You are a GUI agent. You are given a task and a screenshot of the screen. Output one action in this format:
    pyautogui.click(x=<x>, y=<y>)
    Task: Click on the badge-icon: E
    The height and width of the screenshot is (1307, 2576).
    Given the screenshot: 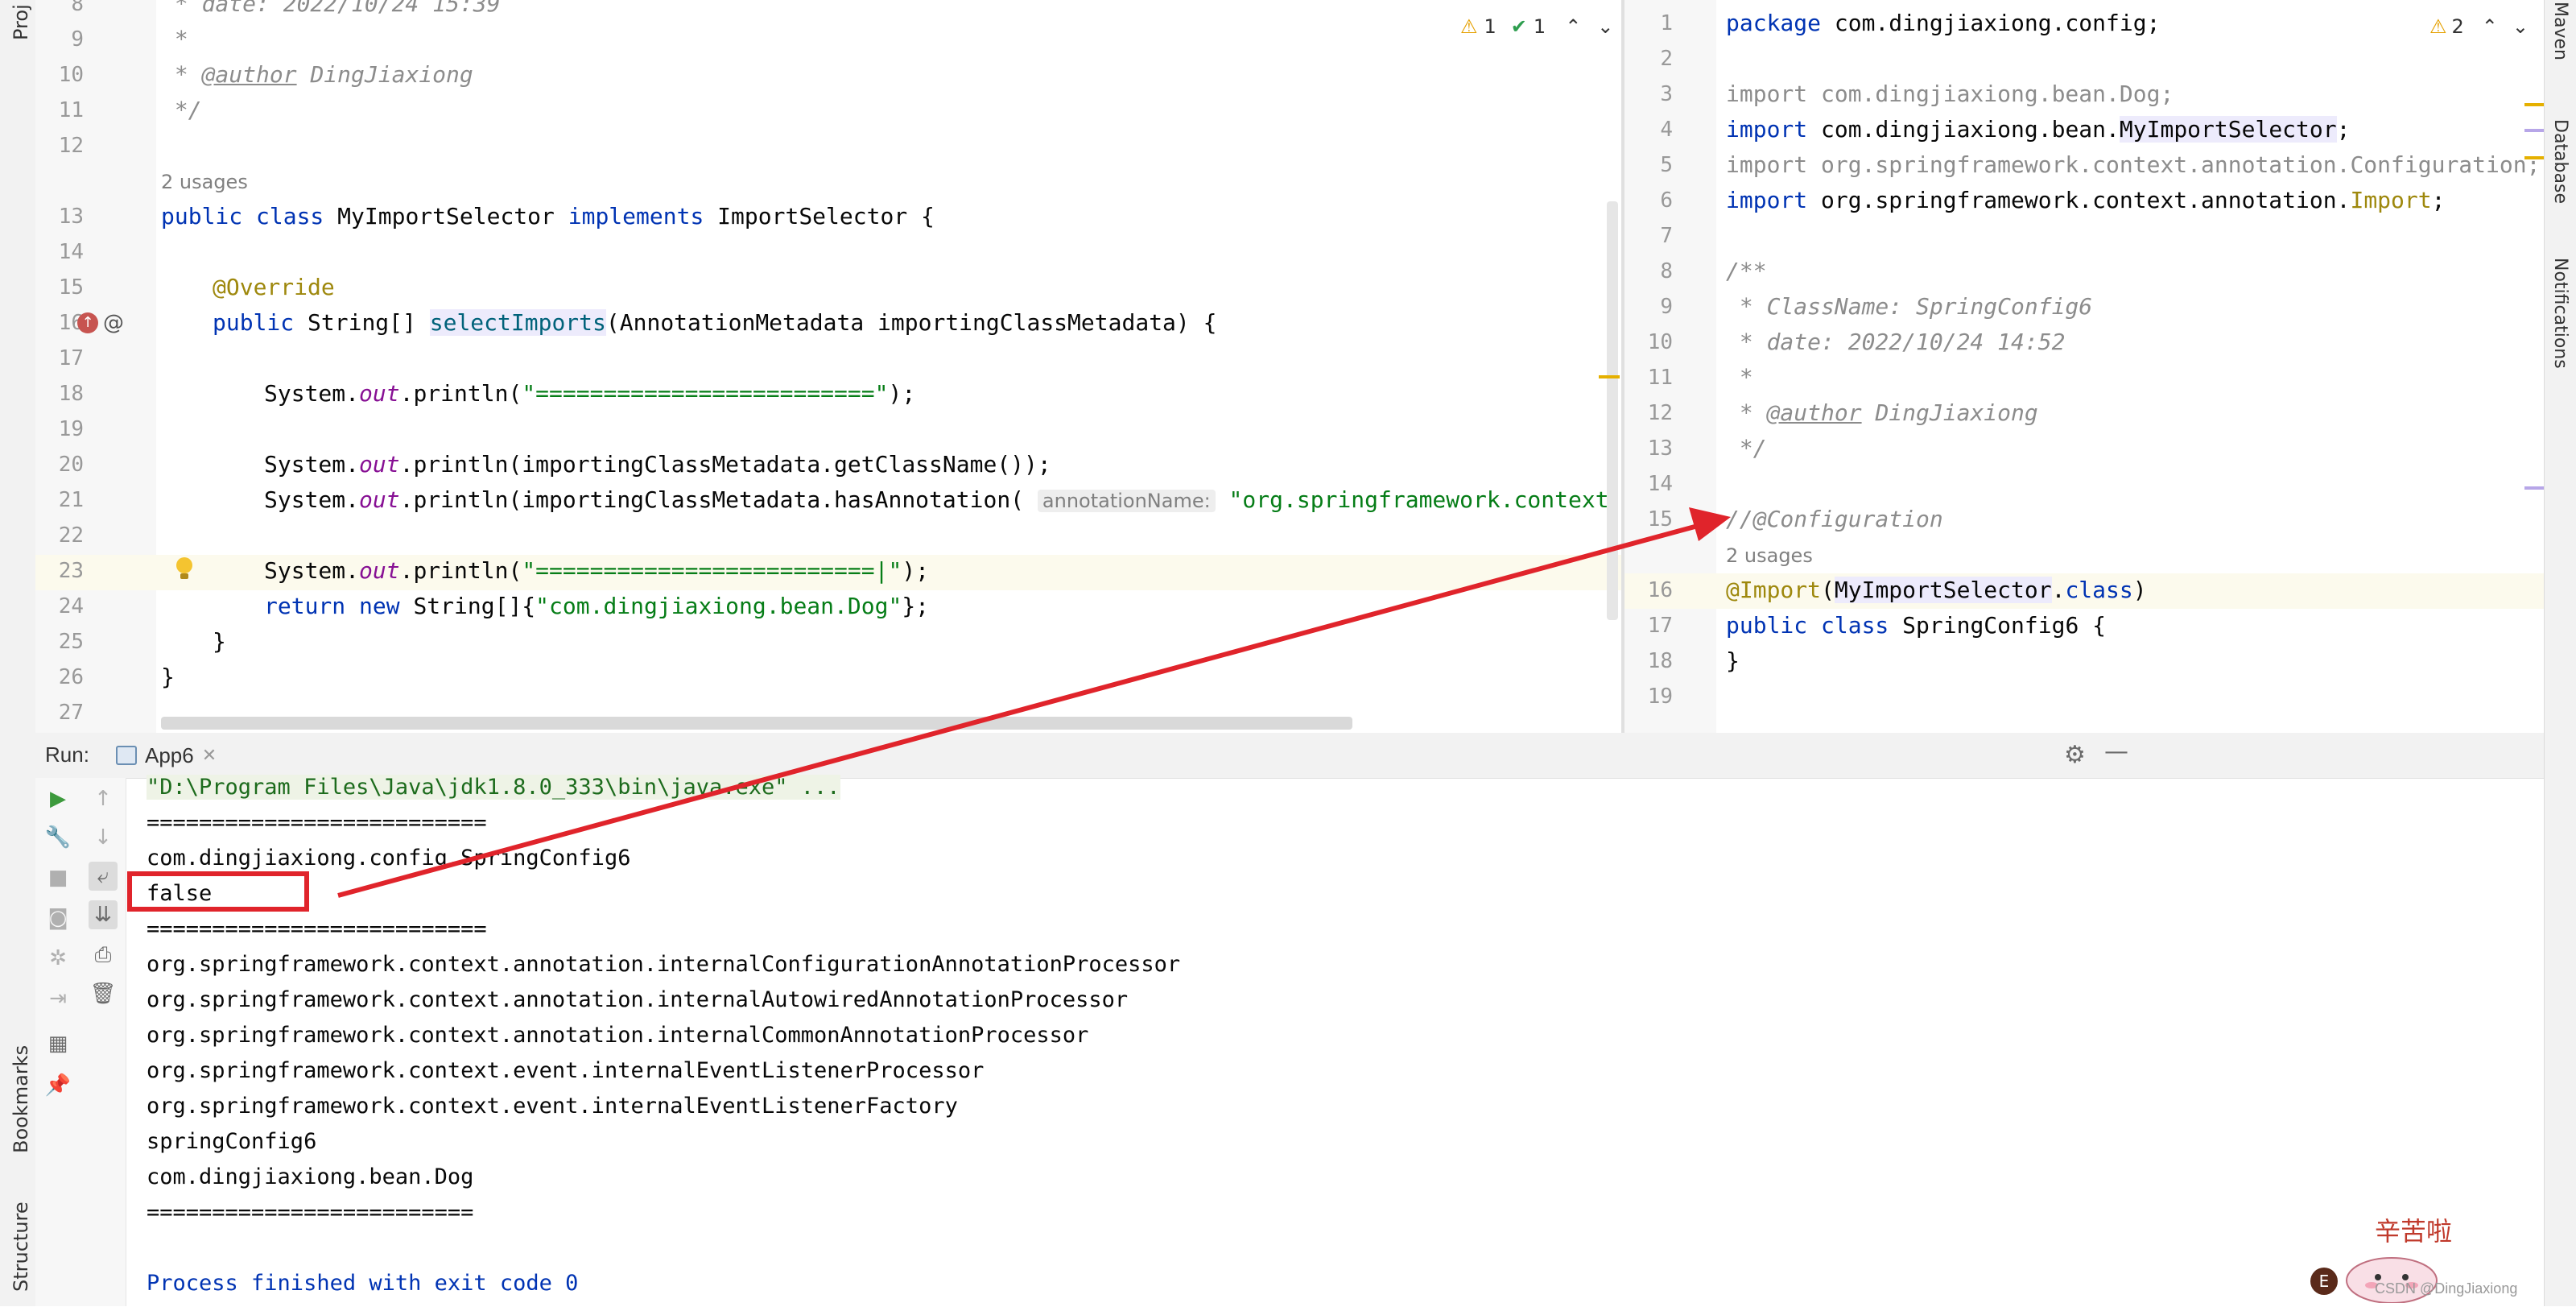 What is the action you would take?
    pyautogui.click(x=2324, y=1282)
    